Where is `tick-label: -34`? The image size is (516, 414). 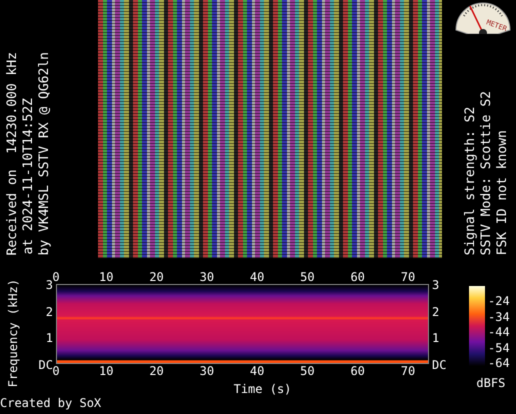 tick-label: -34 is located at coordinates (499, 317).